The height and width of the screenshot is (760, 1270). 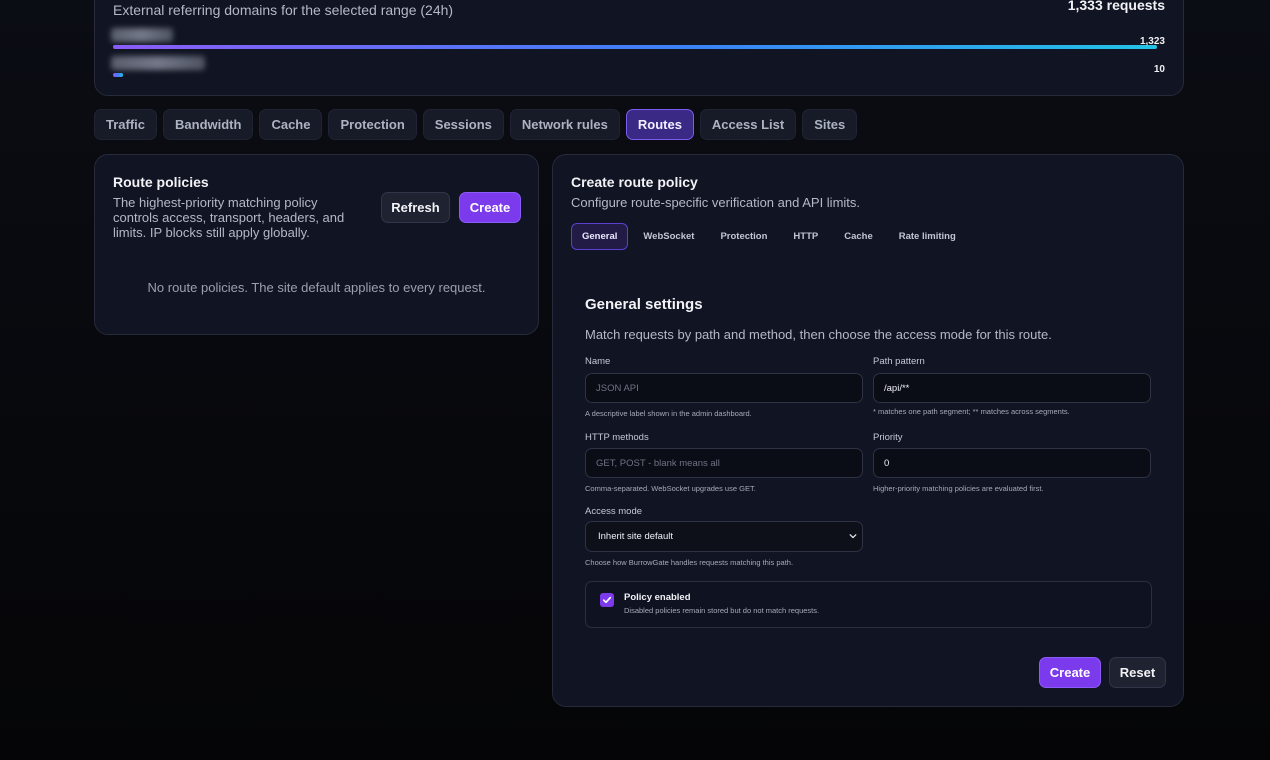 I want to click on tab-traffic: Traffic, so click(x=126, y=124).